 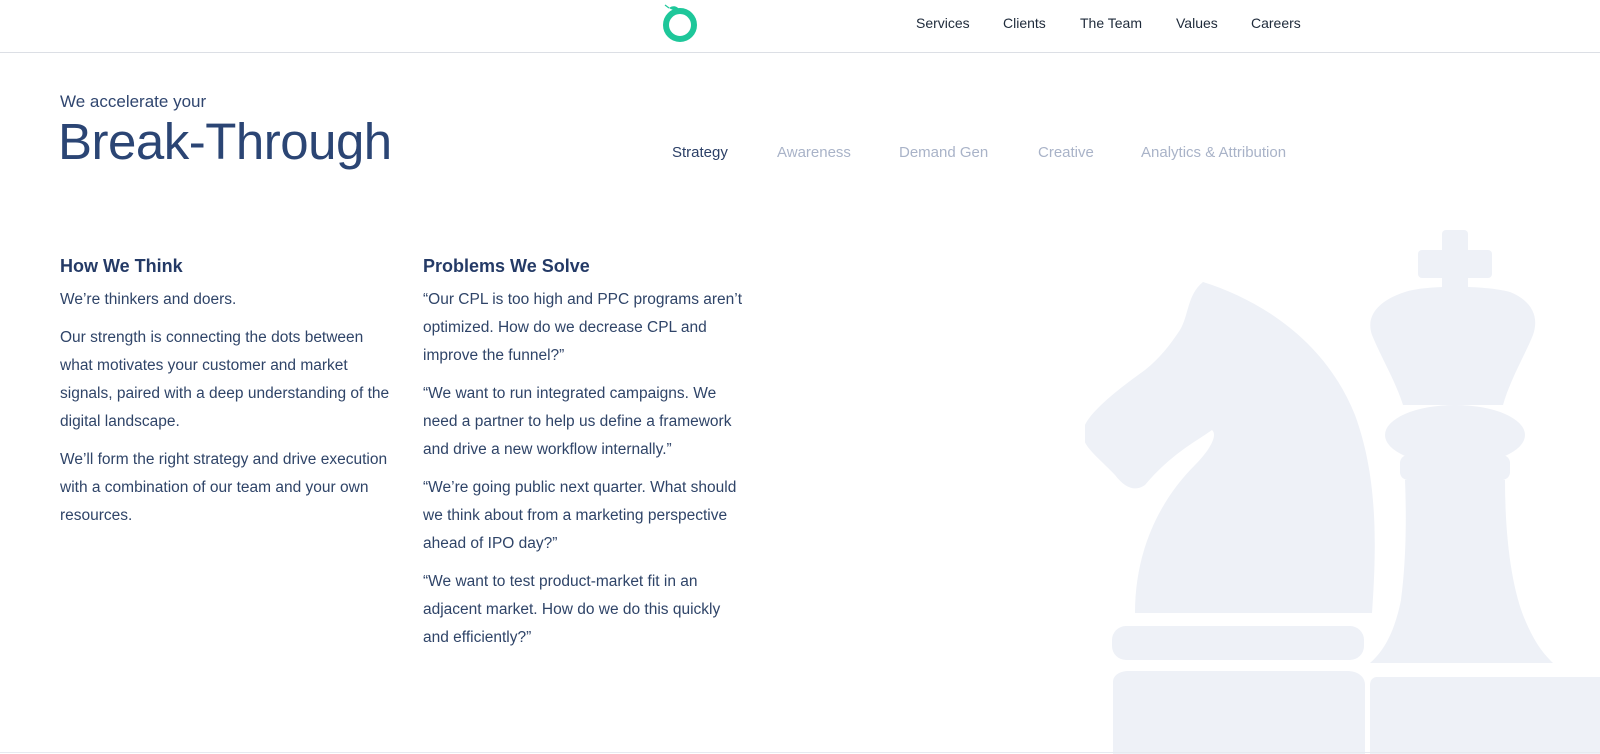 I want to click on section-heading: How We Think, so click(x=121, y=266).